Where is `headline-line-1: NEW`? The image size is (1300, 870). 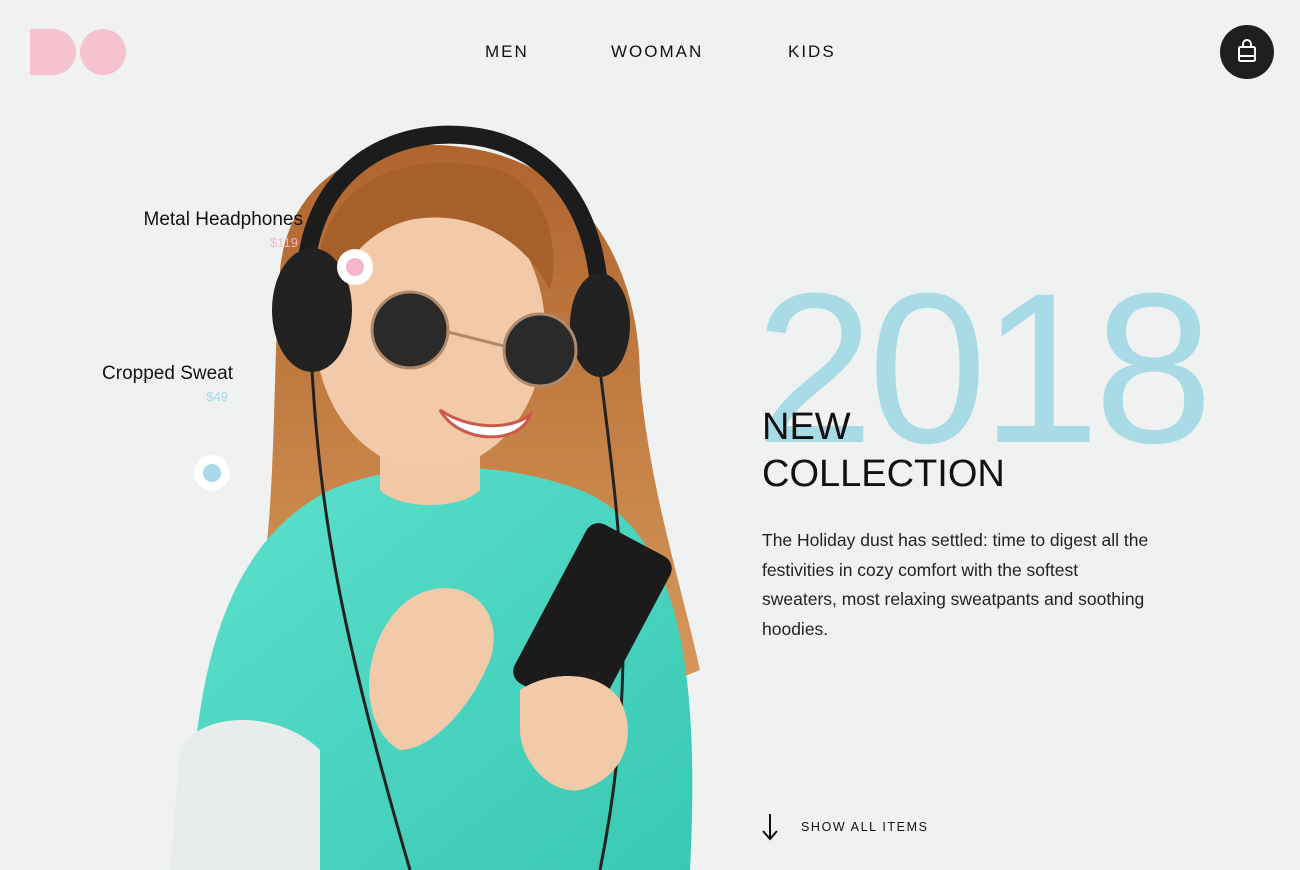 headline-line-1: NEW is located at coordinates (806, 427).